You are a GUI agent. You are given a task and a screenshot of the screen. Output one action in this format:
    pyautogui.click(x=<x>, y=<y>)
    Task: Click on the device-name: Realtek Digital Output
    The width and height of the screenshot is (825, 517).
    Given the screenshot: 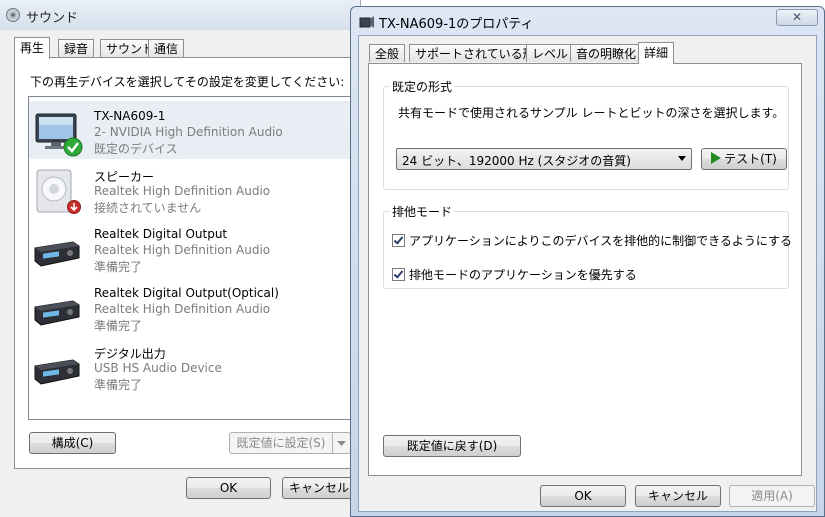 What is the action you would take?
    pyautogui.click(x=161, y=234)
    